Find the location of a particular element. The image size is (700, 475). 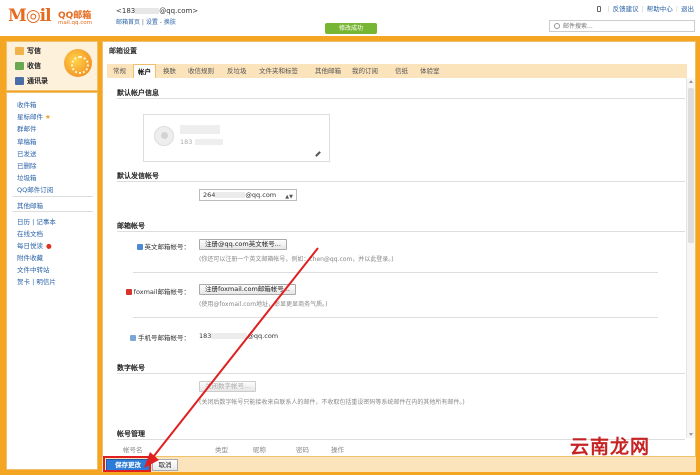

column-type: 类型 is located at coordinates (221, 450).